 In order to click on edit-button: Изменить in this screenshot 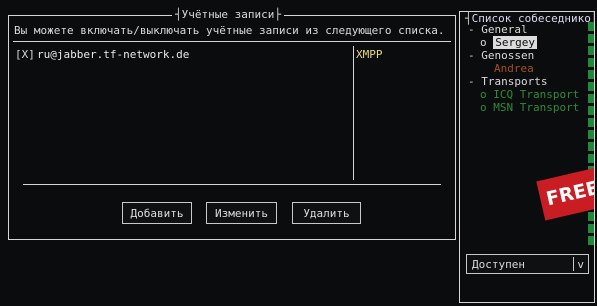, I will do `click(241, 213)`.